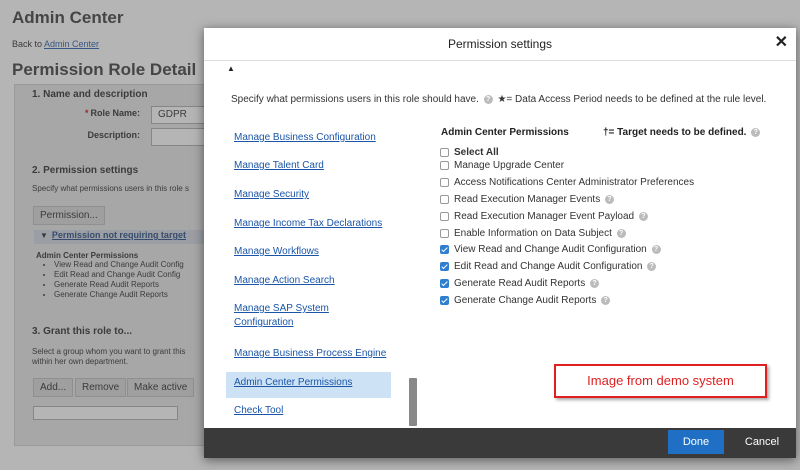 This screenshot has width=800, height=470. Describe the element at coordinates (500, 443) in the screenshot. I see `dialog-footer: Done Cancel` at that location.